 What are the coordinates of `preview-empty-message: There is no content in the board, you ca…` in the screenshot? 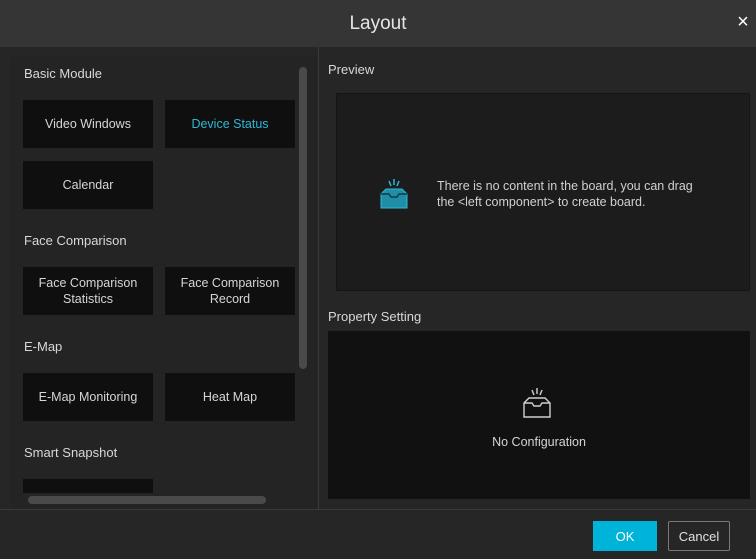 It's located at (565, 194).